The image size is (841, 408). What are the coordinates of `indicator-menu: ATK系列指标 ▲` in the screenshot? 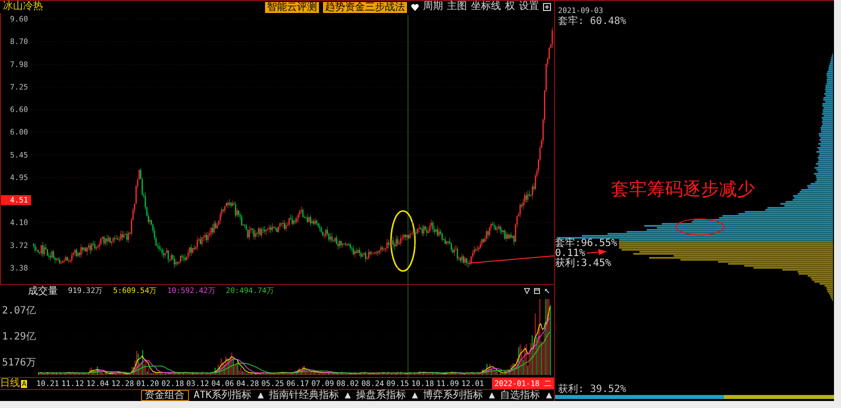 It's located at (229, 395).